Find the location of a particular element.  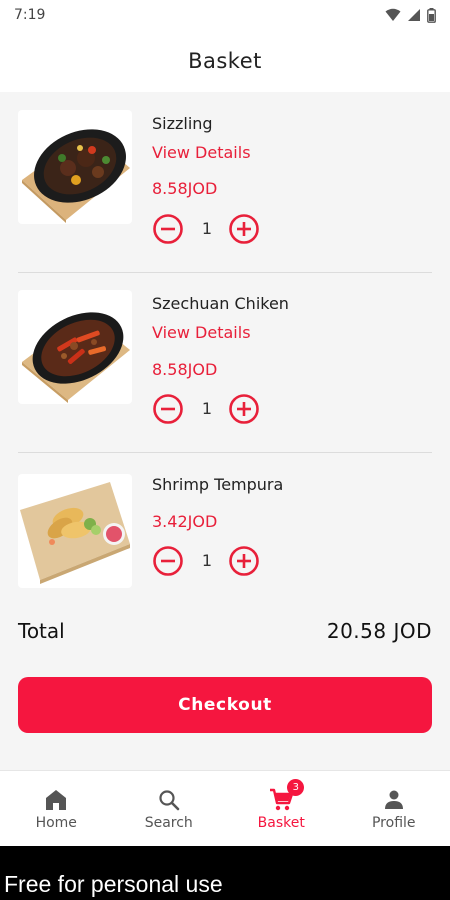

battery-icon is located at coordinates (431, 15).